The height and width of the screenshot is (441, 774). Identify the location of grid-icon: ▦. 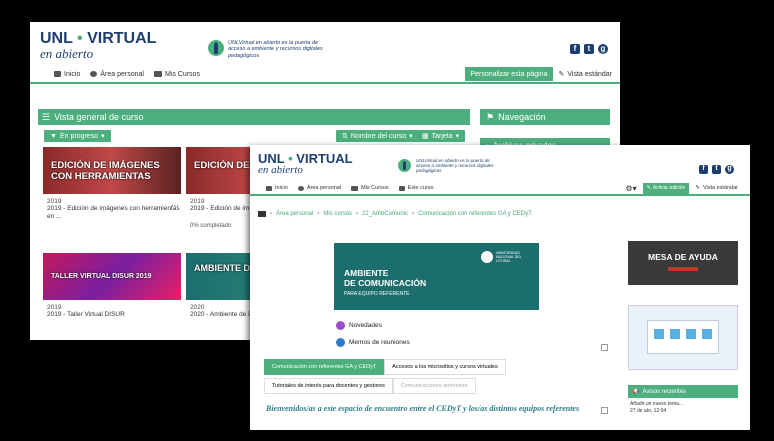
(425, 136).